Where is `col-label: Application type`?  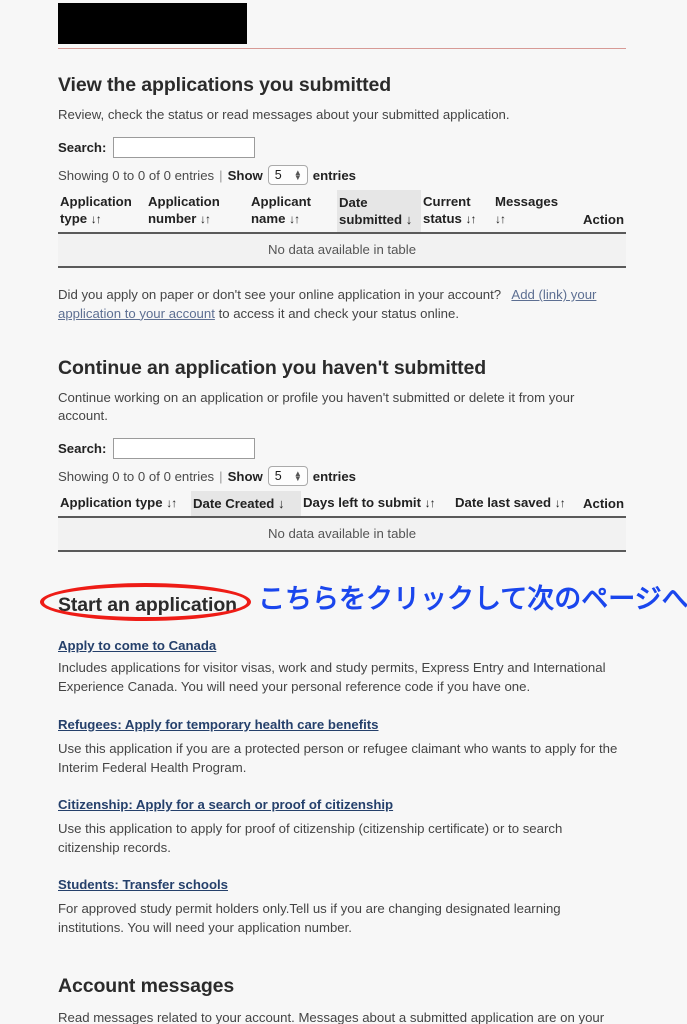 col-label: Application type is located at coordinates (111, 502).